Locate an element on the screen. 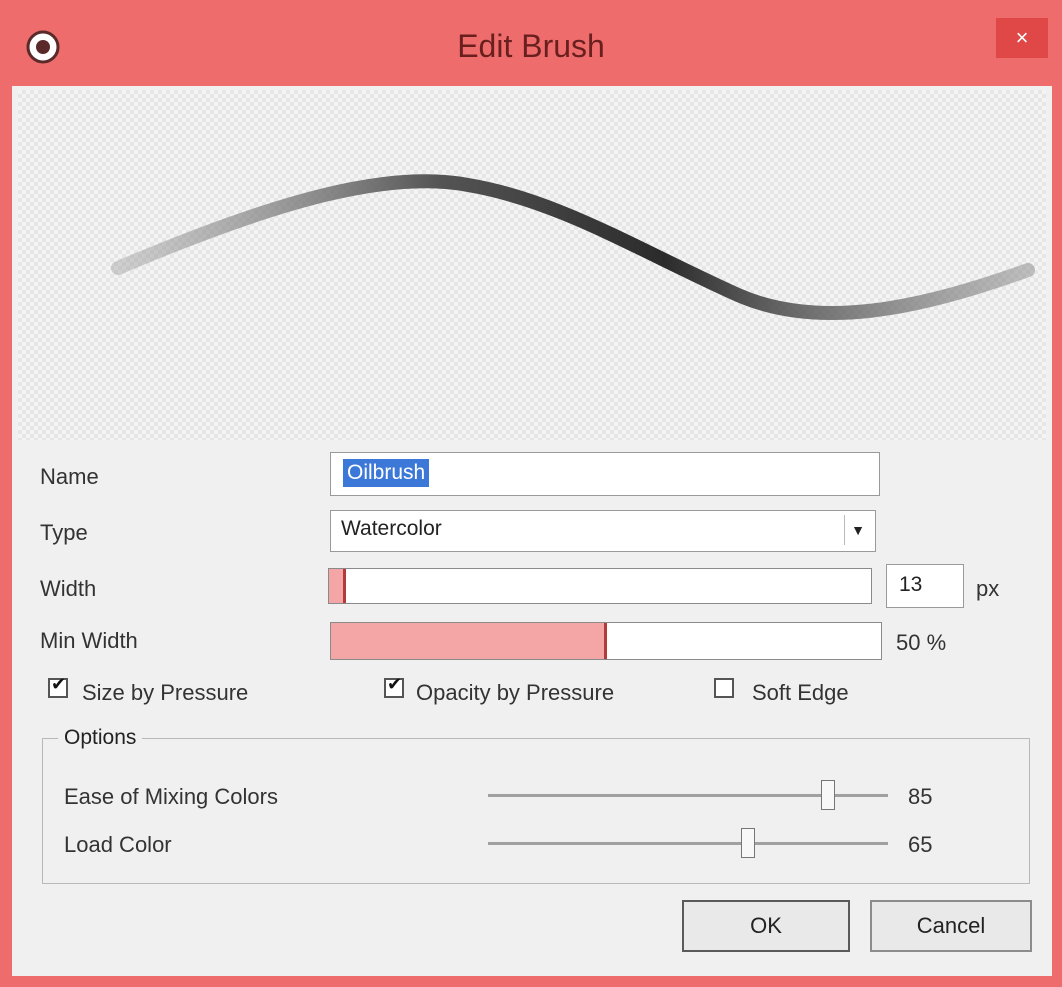  options-group is located at coordinates (536, 811).